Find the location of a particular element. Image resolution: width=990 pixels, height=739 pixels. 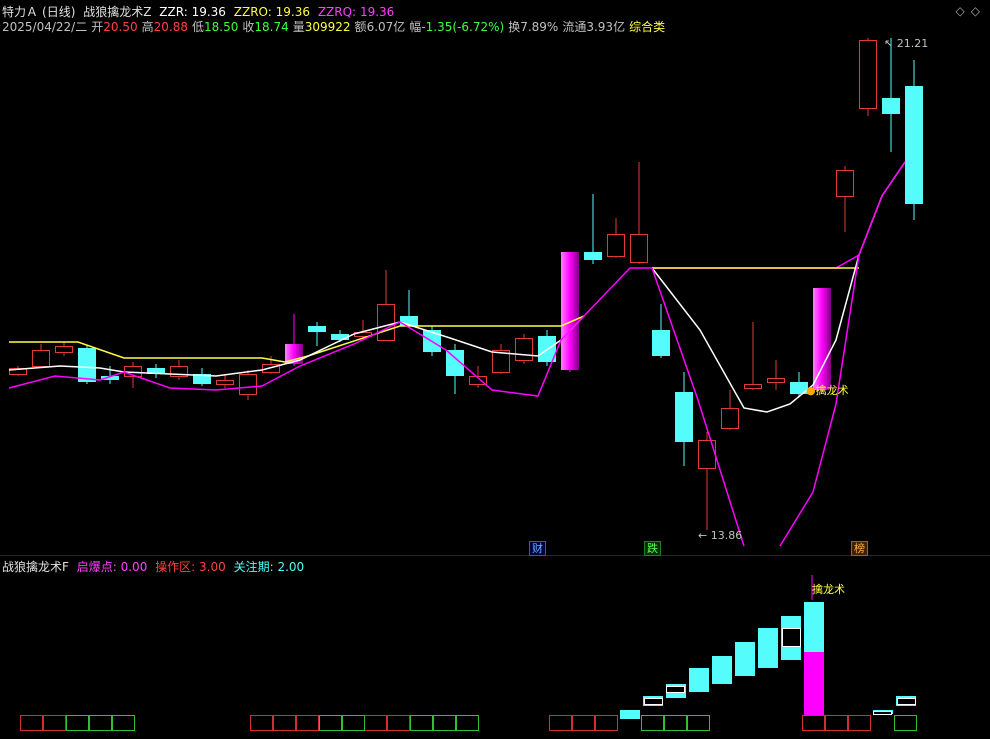

event-cai-badge: 财 is located at coordinates (537, 548).